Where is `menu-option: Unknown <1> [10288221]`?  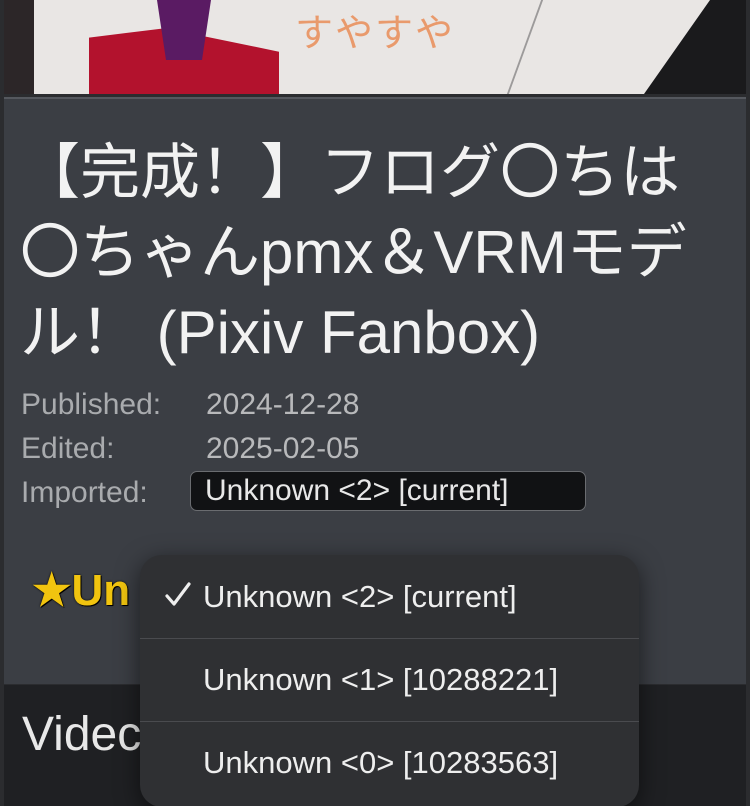
menu-option: Unknown <1> [10288221] is located at coordinates (389, 679).